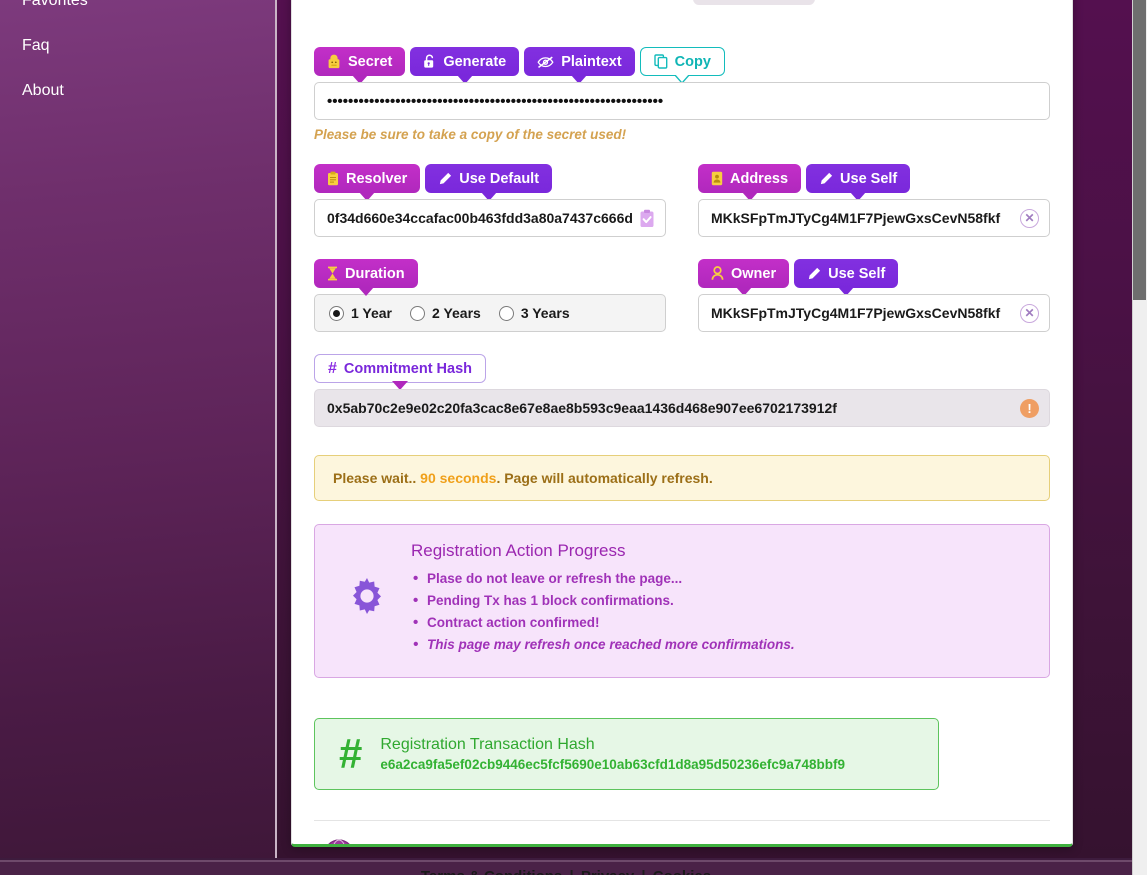 The height and width of the screenshot is (875, 1147). I want to click on progress-line: Contract action confirmed!, so click(720, 622).